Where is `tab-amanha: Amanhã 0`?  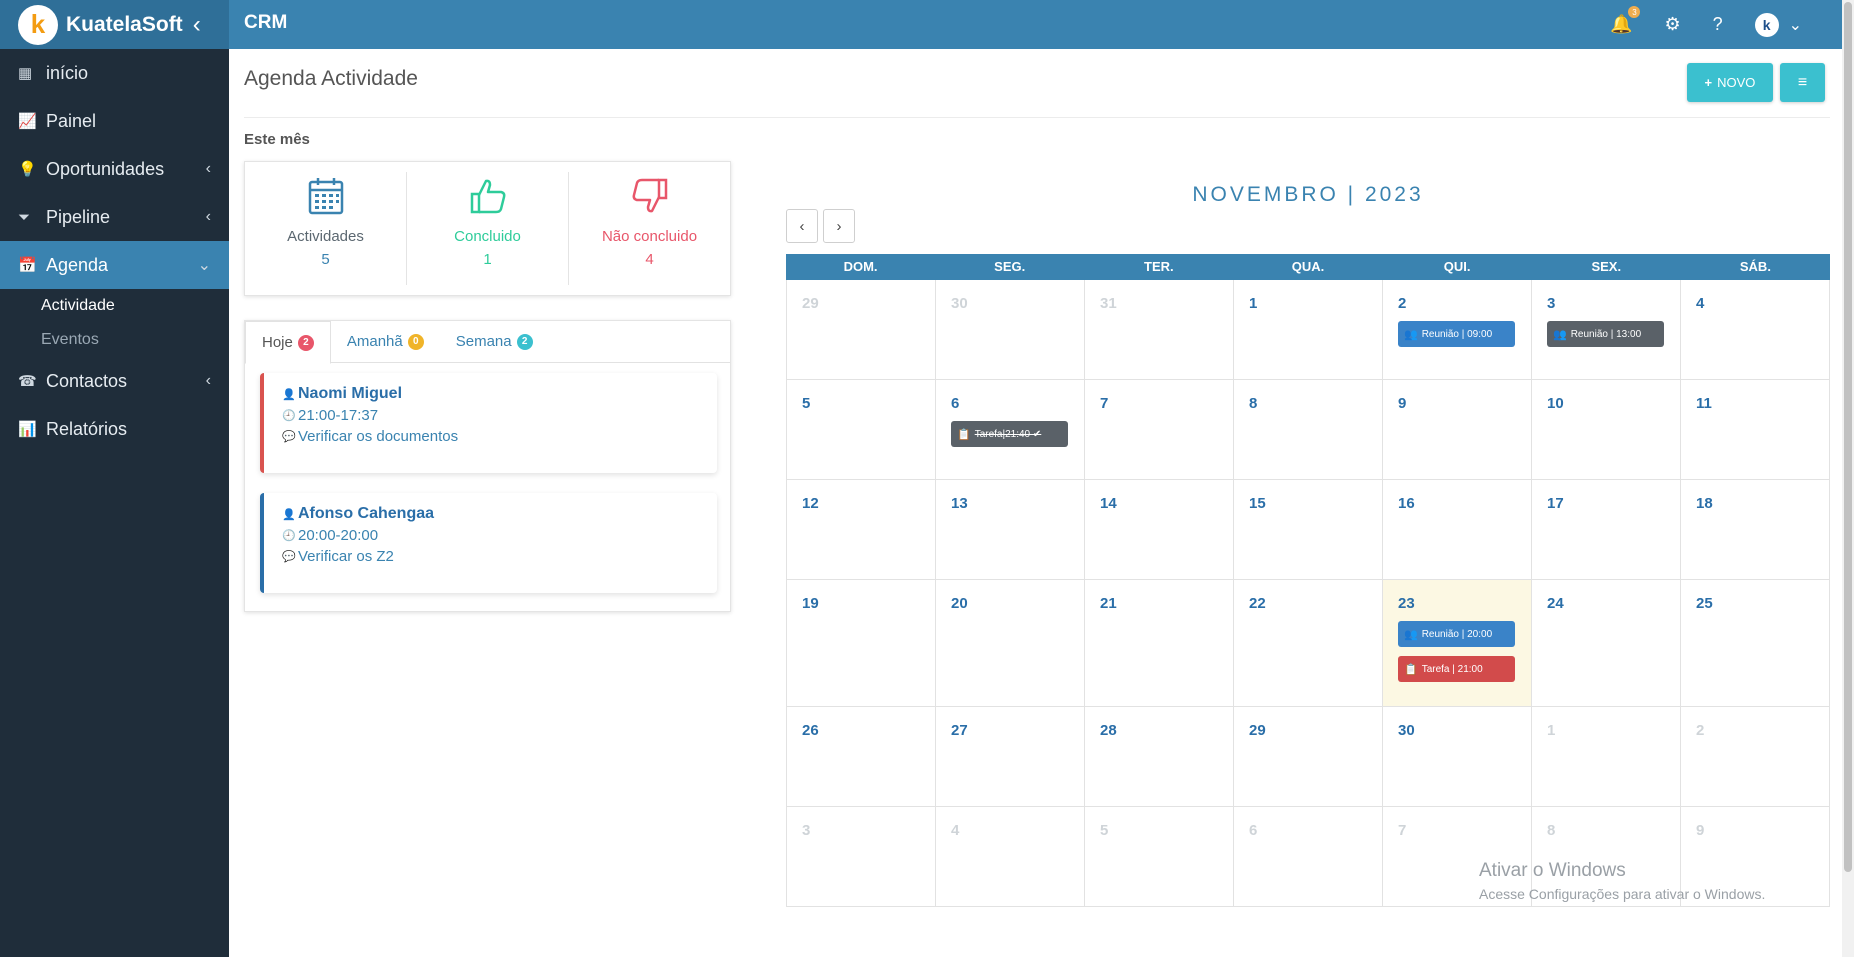
tab-amanha: Amanhã 0 is located at coordinates (385, 341).